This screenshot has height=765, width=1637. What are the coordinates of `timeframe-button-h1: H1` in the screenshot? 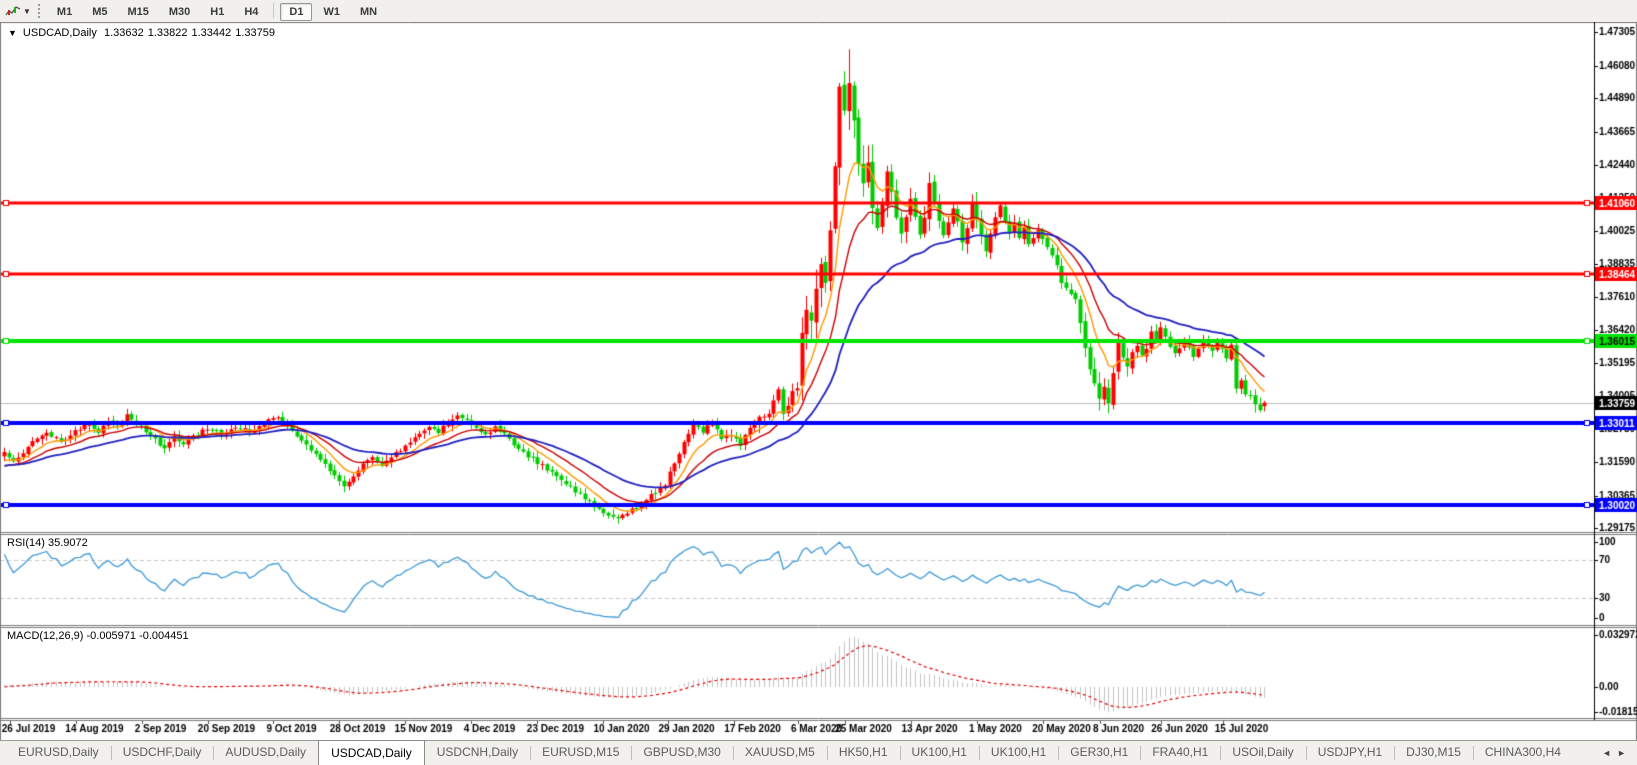 It's located at (217, 12).